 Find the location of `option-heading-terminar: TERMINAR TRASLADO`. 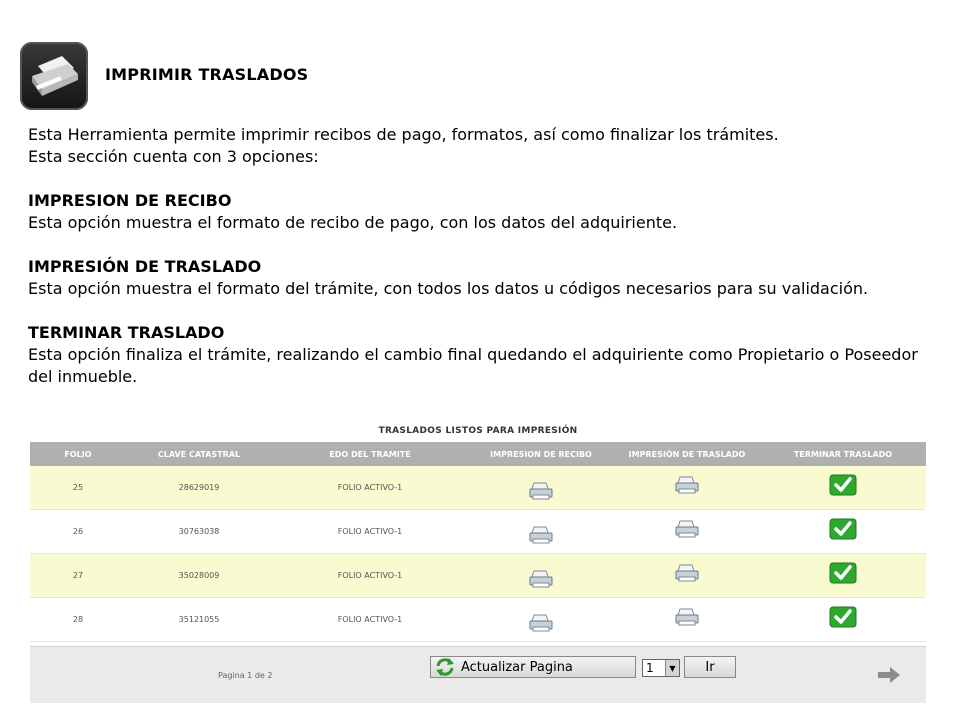

option-heading-terminar: TERMINAR TRASLADO is located at coordinates (126, 332).